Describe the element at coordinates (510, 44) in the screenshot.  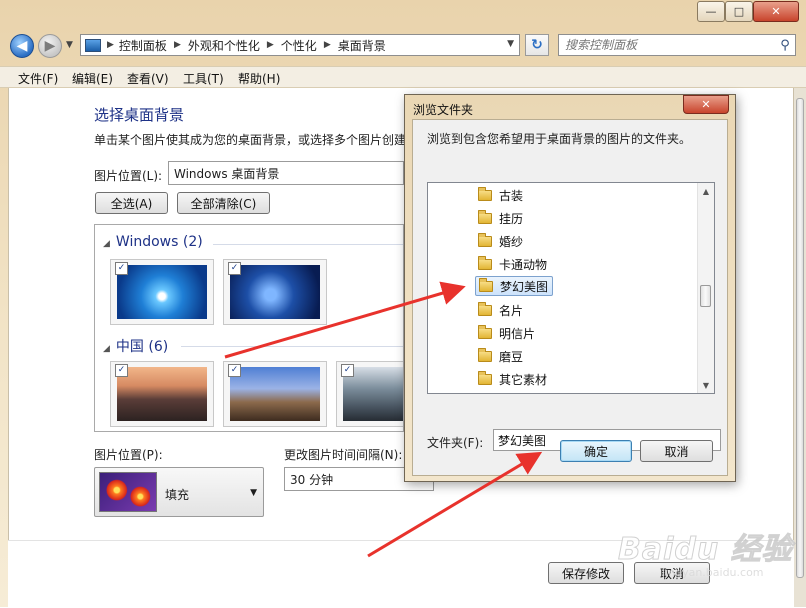
I see `address-dropdown-icon: ▼` at that location.